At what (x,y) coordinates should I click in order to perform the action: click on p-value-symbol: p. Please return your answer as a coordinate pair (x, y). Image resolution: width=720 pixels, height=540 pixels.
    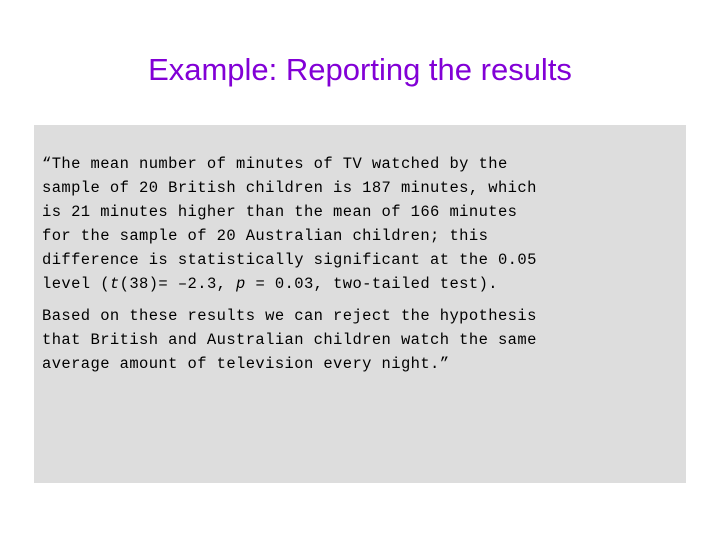
    Looking at the image, I should click on (241, 284).